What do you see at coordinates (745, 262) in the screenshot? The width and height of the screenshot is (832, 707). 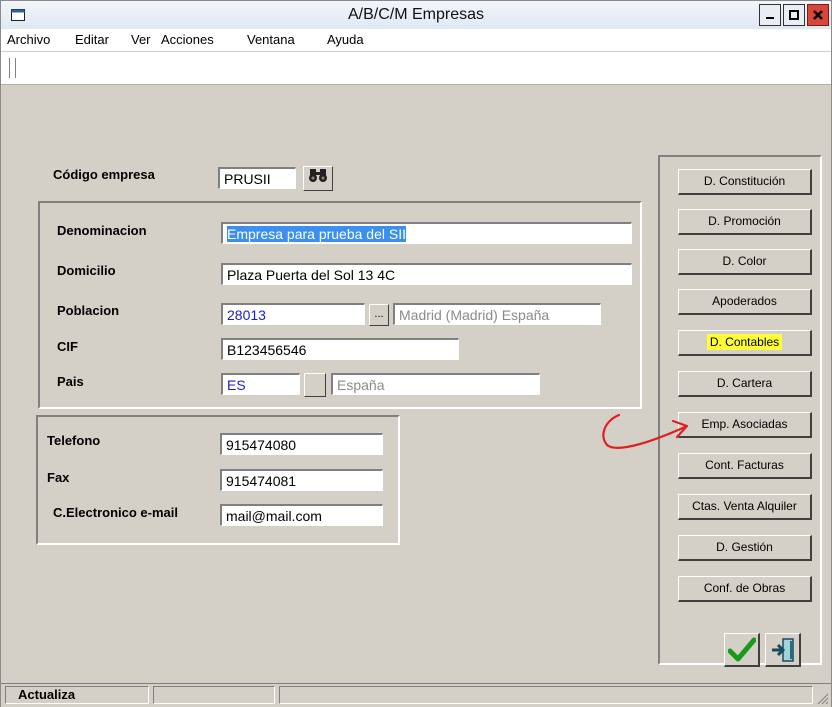 I see `d-color-button: D. Color` at bounding box center [745, 262].